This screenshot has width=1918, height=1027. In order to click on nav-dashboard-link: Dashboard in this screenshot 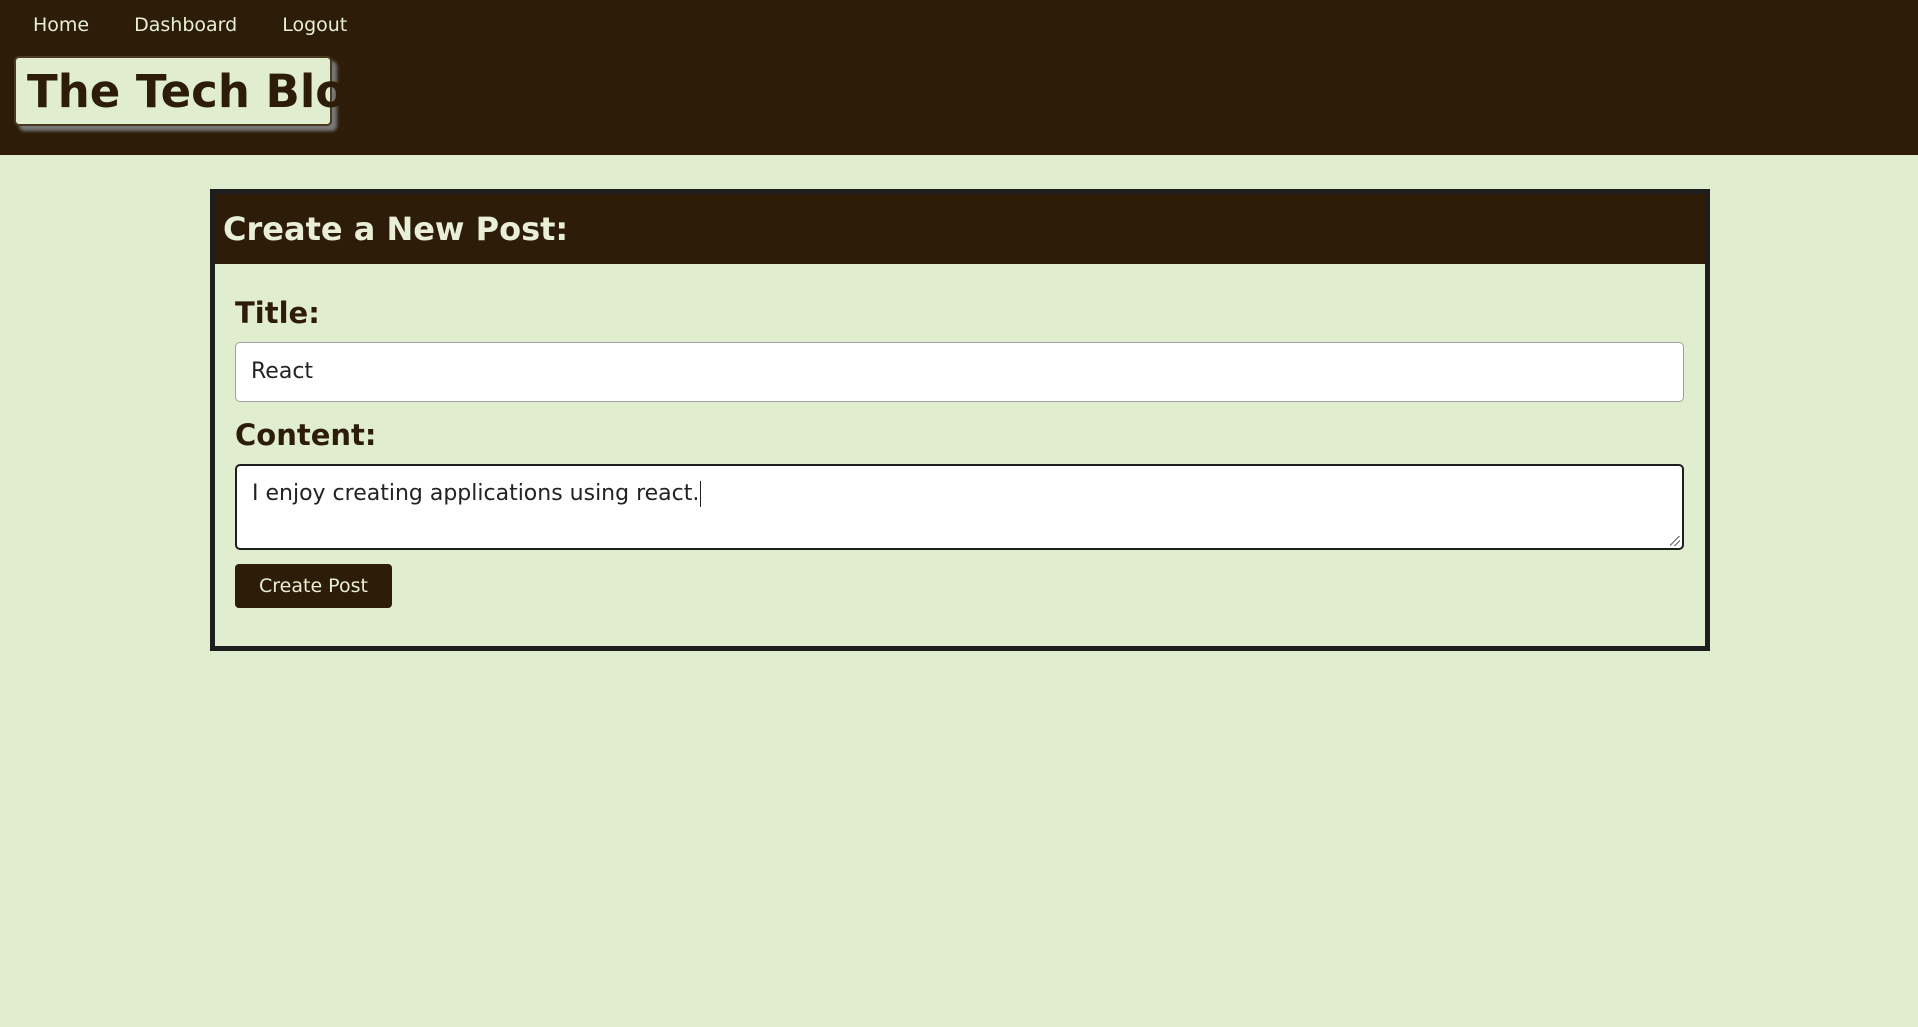, I will do `click(185, 25)`.